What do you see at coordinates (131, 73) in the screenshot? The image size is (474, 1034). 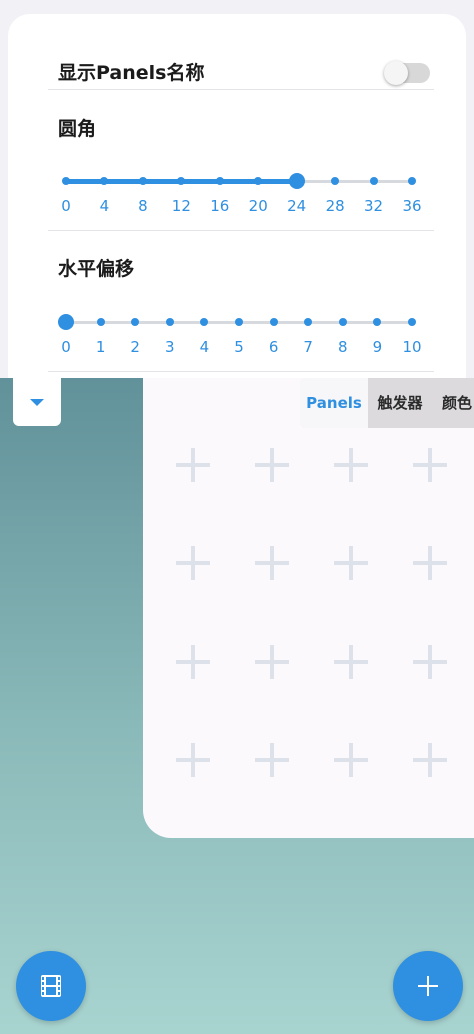 I see `show-names-label: 显示Panels名称` at bounding box center [131, 73].